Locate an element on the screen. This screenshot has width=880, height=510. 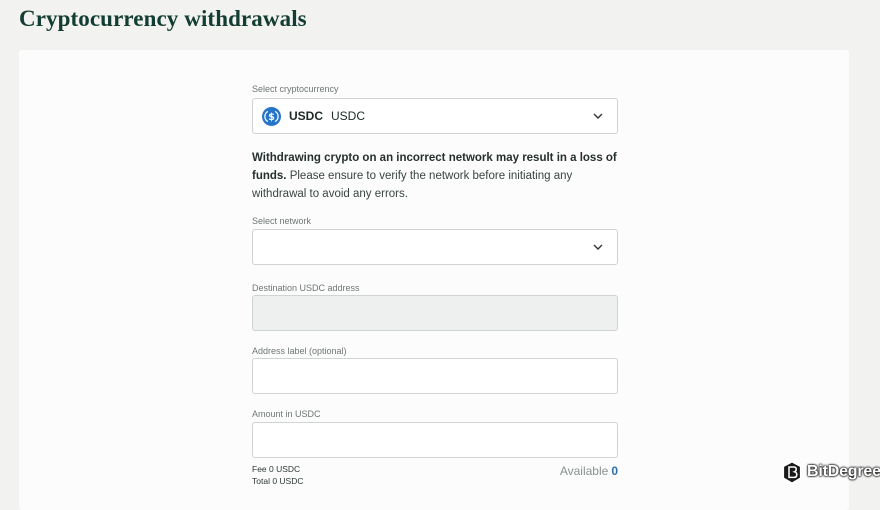
network-select-label: Select network is located at coordinates (282, 221).